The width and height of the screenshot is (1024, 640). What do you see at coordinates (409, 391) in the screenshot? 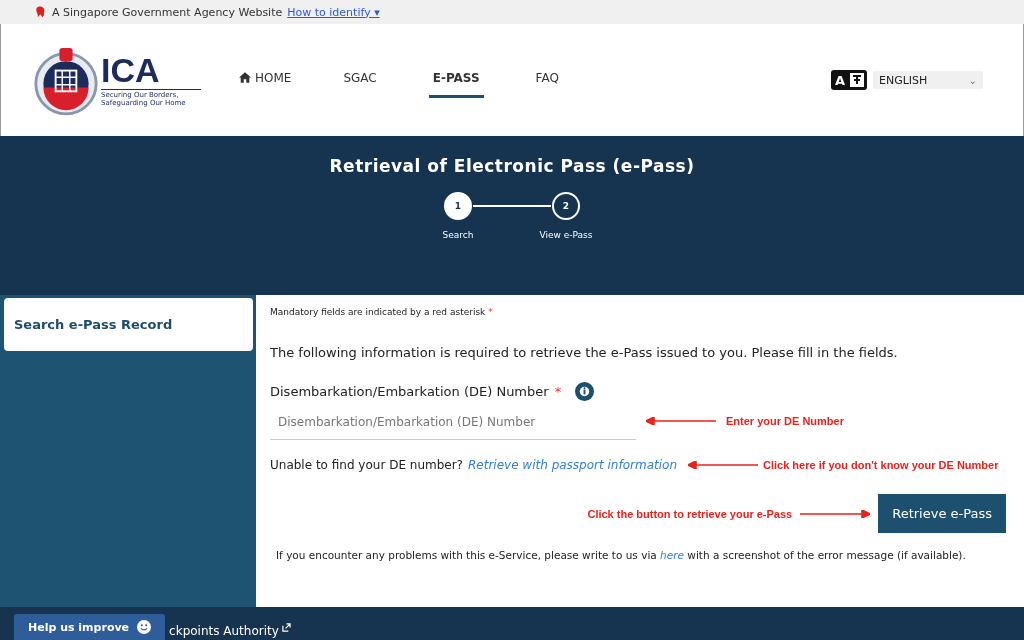
I see `field-label: Disembarkation/Embarkation (DE) Number` at bounding box center [409, 391].